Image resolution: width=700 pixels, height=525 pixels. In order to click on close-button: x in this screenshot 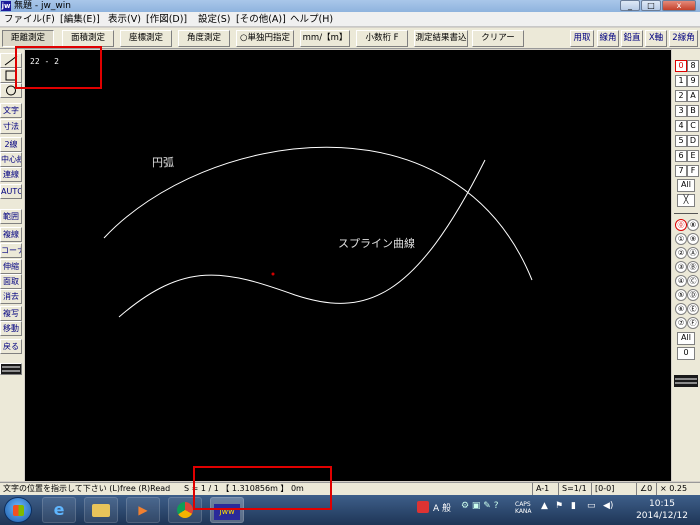, I will do `click(679, 5)`.